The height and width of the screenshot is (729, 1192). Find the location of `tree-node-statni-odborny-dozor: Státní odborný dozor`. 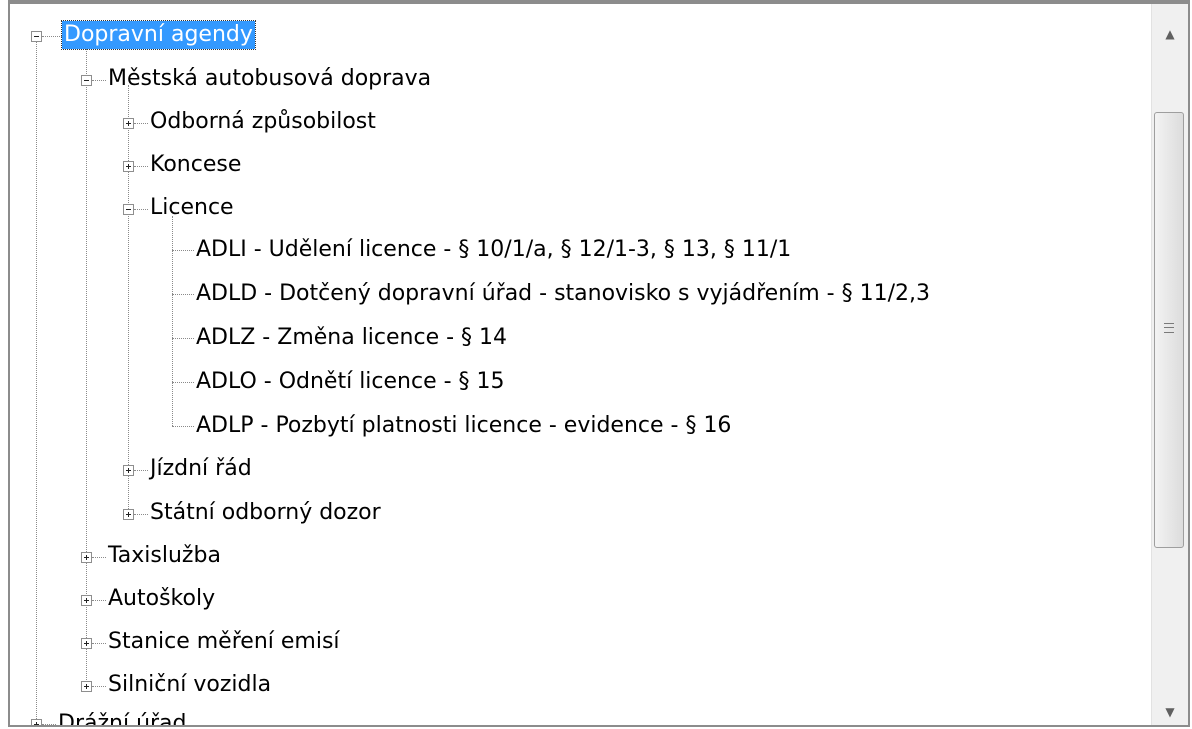

tree-node-statni-odborny-dozor: Státní odborný dozor is located at coordinates (265, 513).